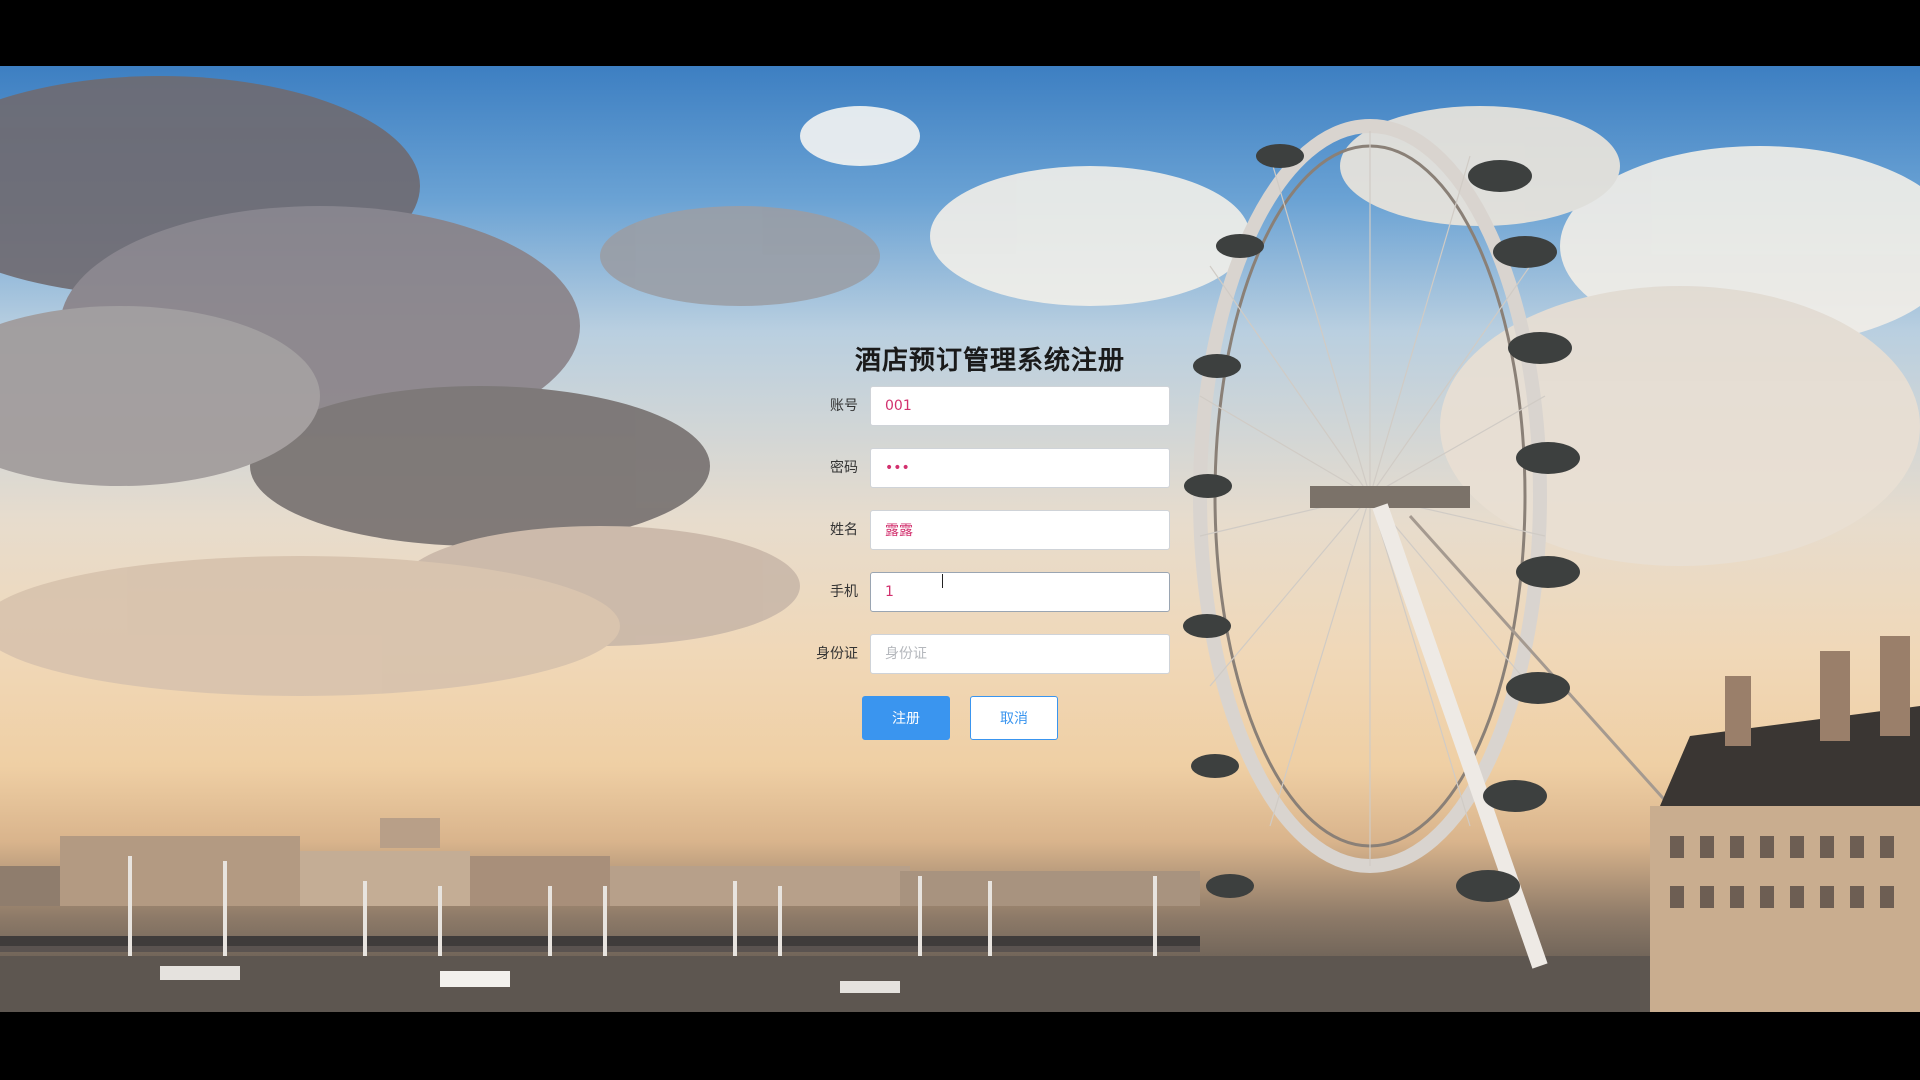  What do you see at coordinates (943, 581) in the screenshot?
I see `text-cursor-icon` at bounding box center [943, 581].